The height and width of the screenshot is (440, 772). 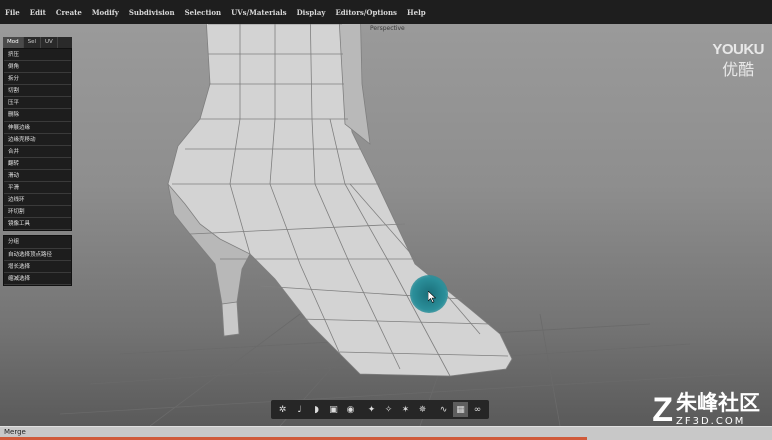 What do you see at coordinates (37, 67) in the screenshot?
I see `tool-button: 倒角` at bounding box center [37, 67].